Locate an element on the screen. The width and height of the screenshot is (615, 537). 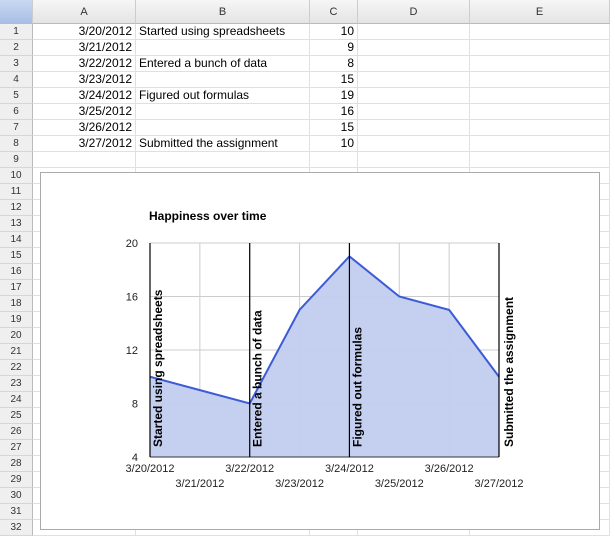
cell-C3: 8 is located at coordinates (334, 64).